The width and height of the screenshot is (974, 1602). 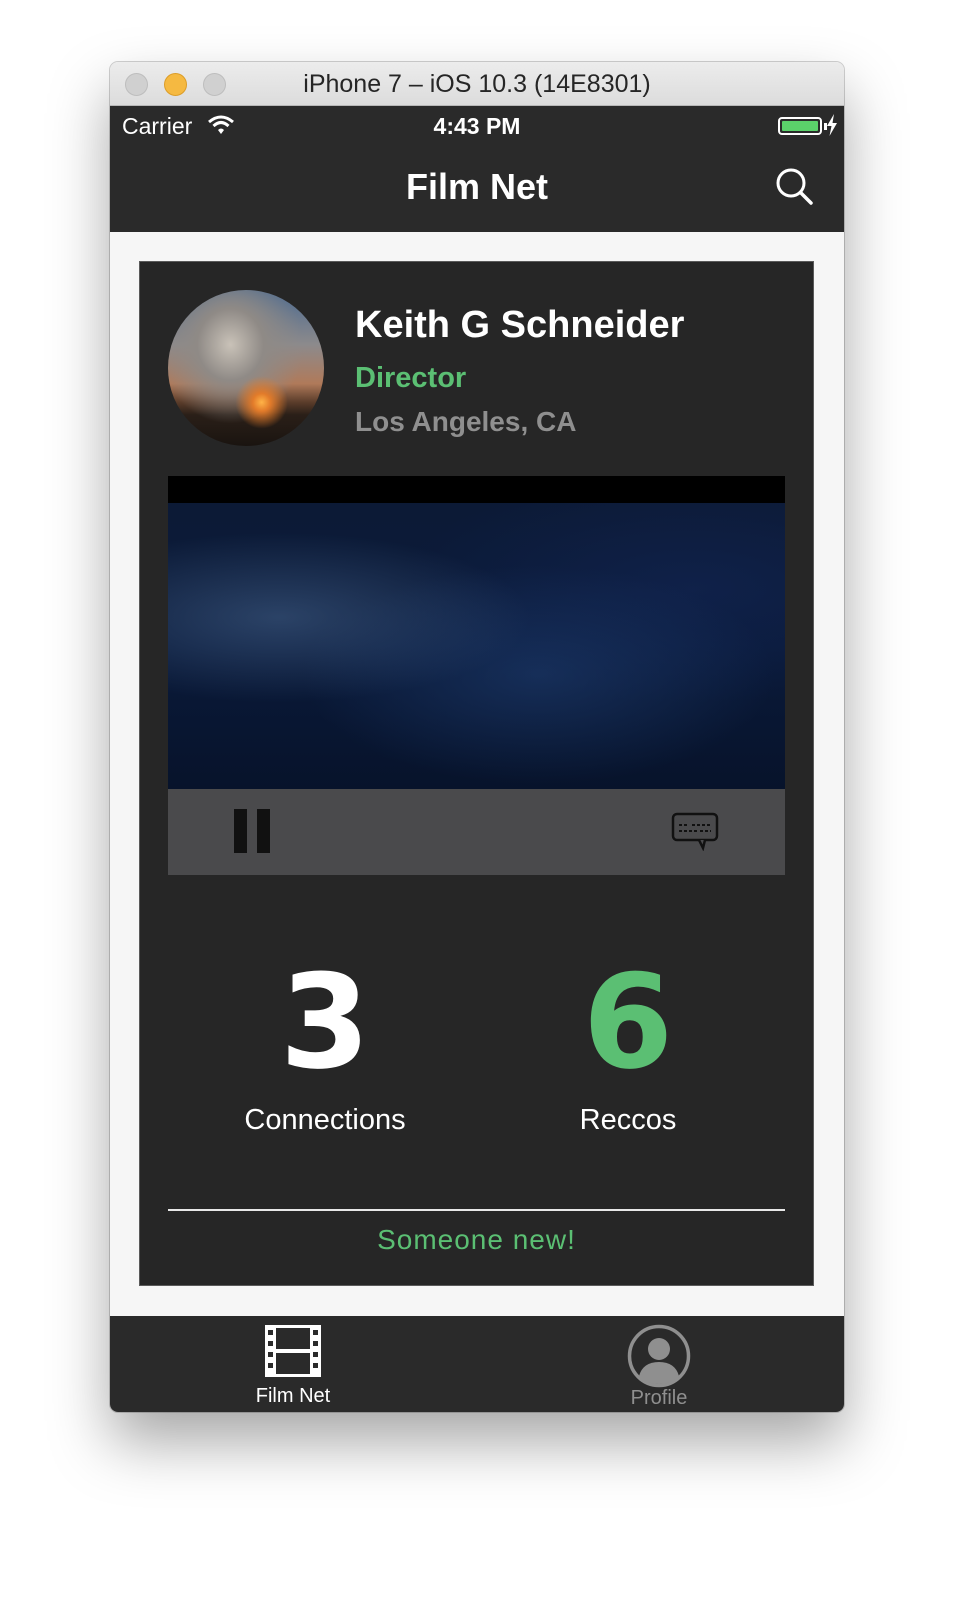 I want to click on reccos-stat: 6 Reccos, so click(x=628, y=1041).